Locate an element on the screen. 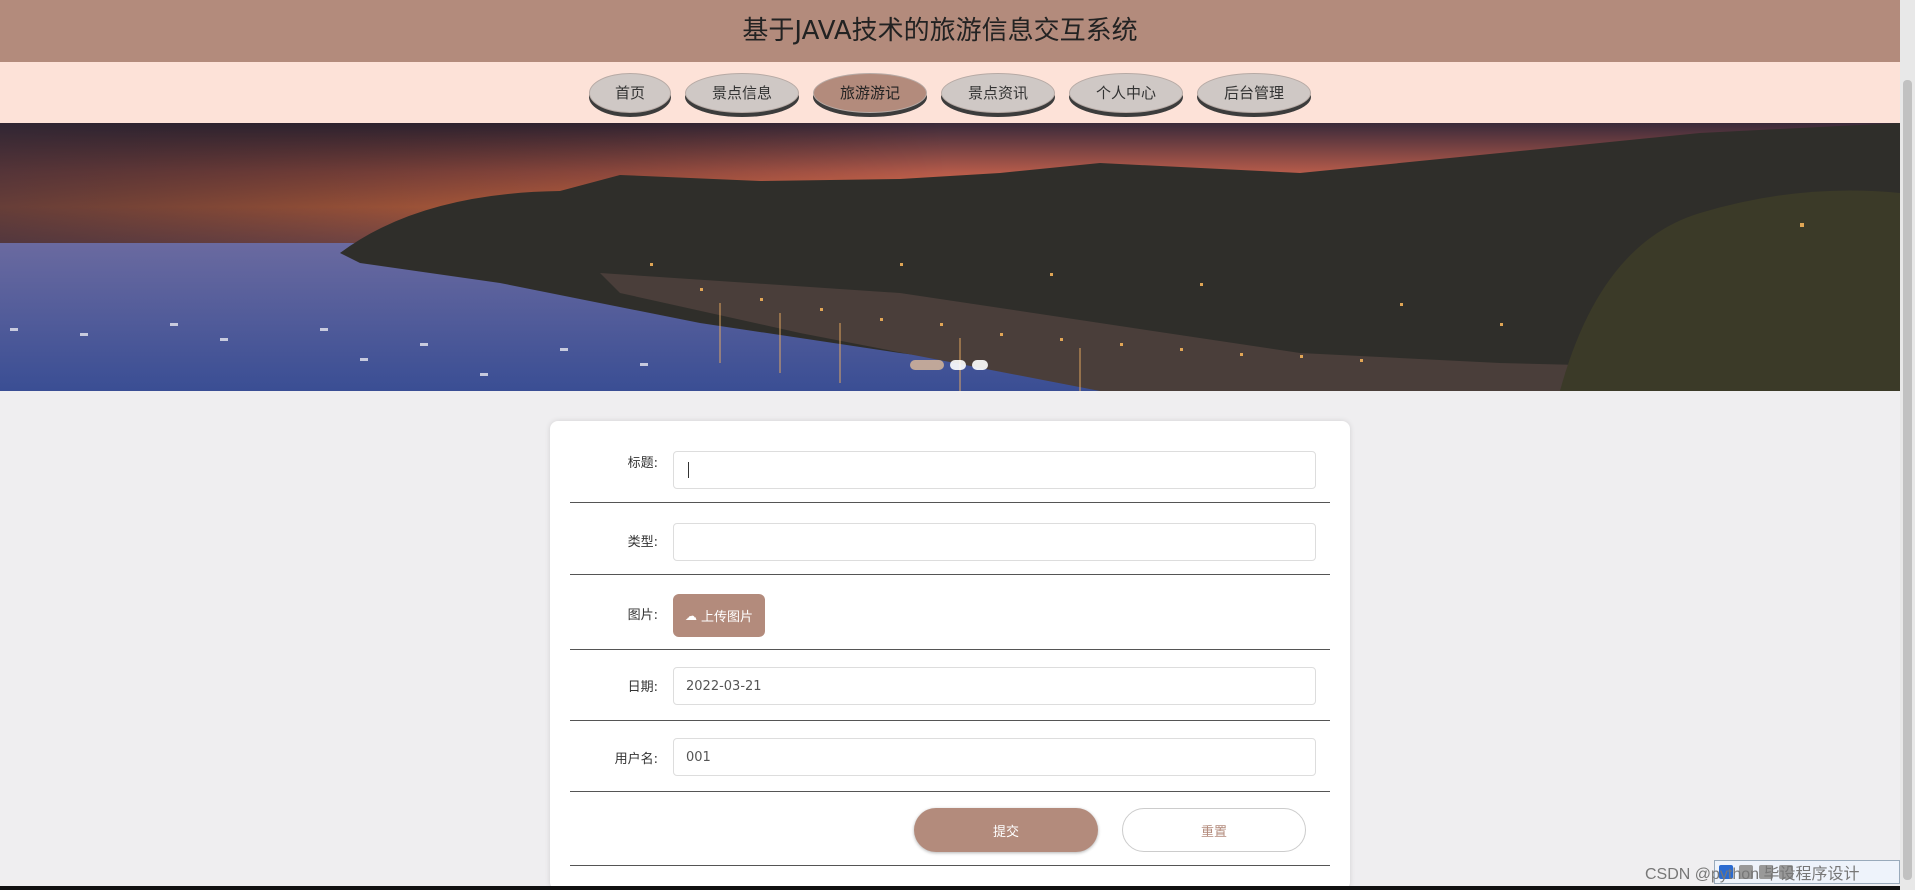  nav-item-admin: 后台管理 is located at coordinates (1254, 92).